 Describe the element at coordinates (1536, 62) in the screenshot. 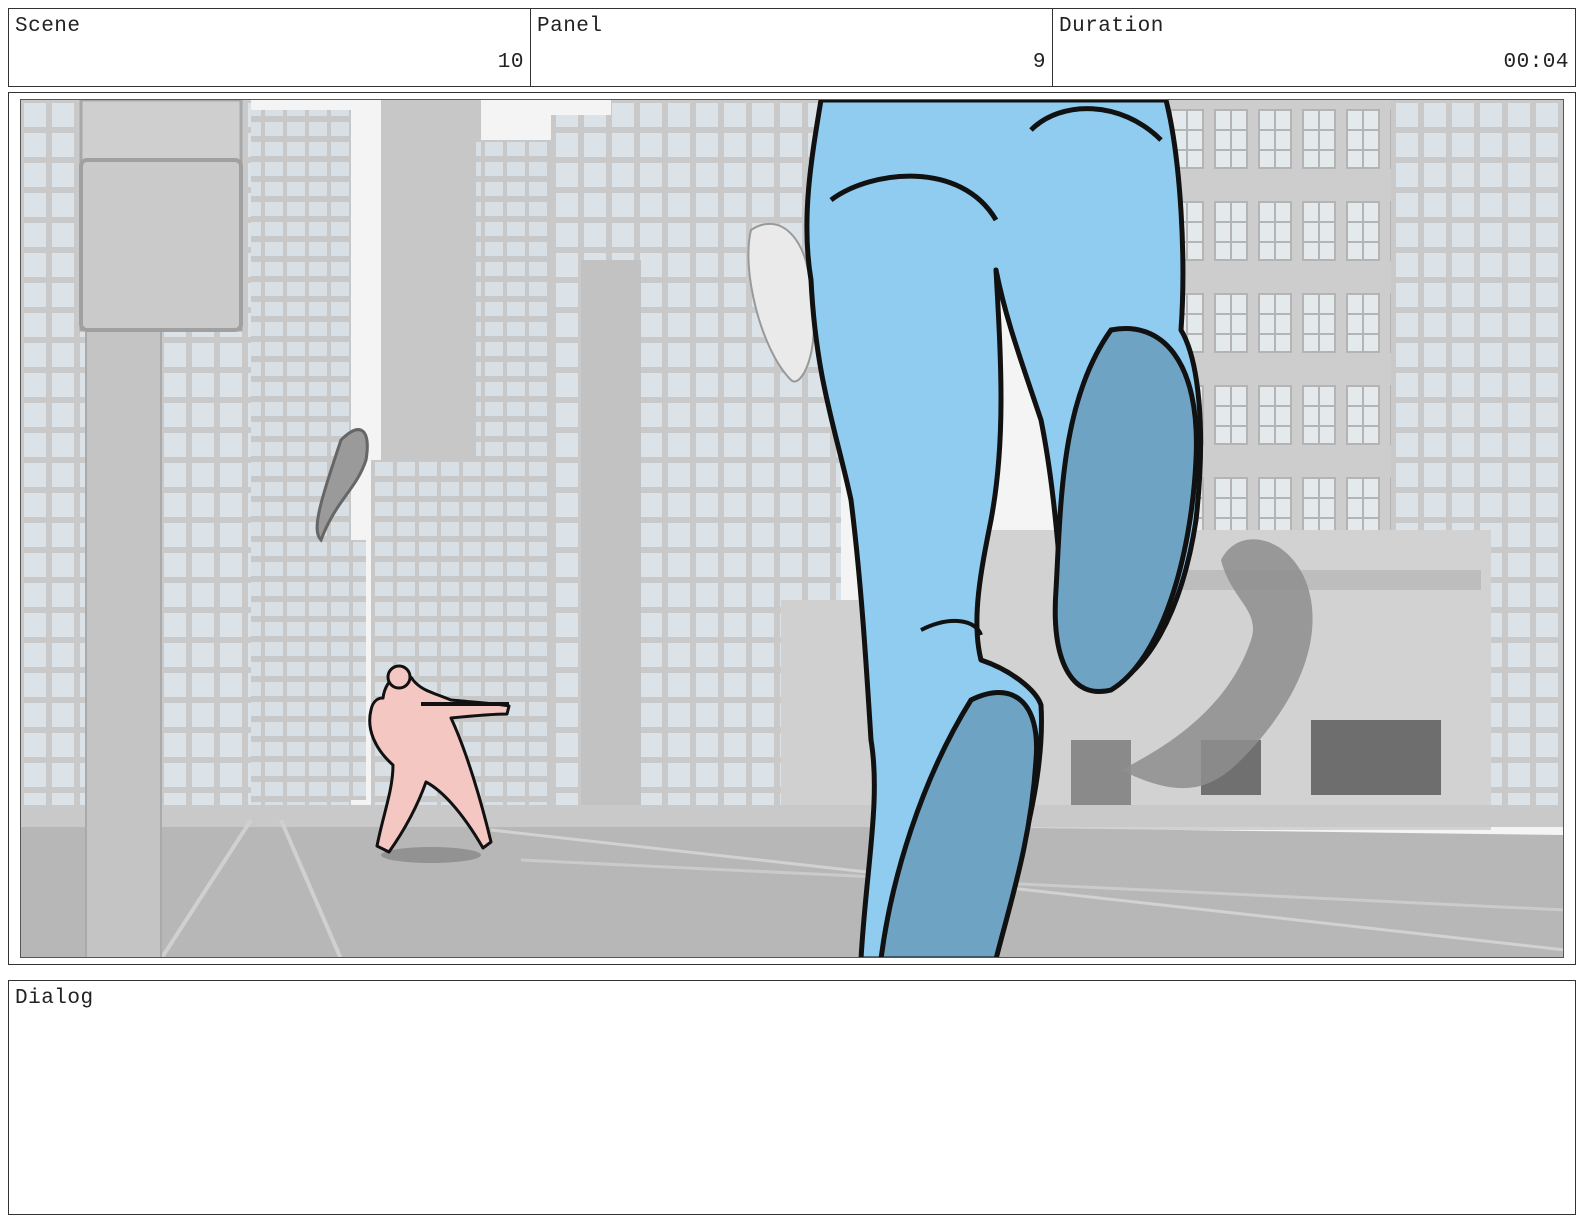

I see `duration-value: 00:04` at that location.